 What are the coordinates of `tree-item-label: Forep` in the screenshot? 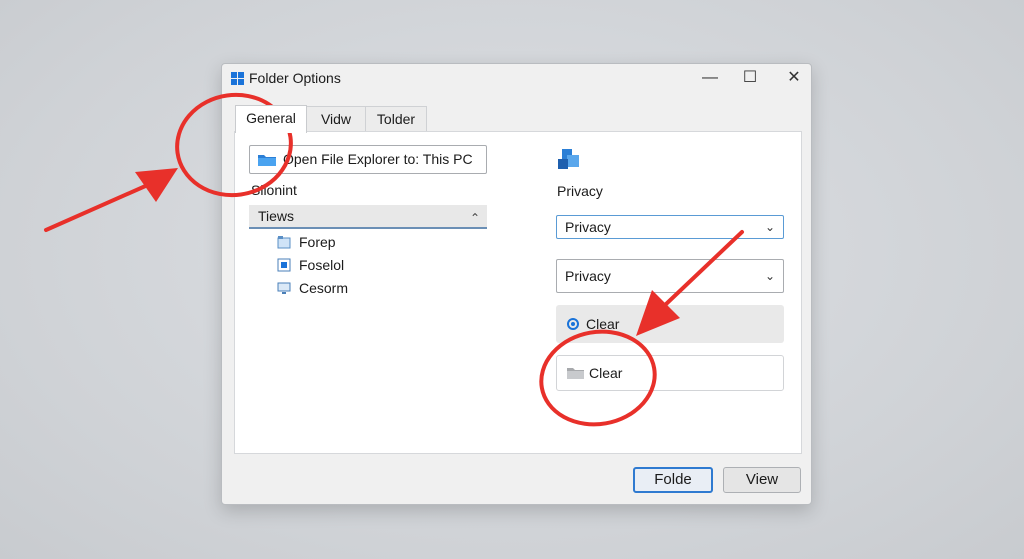 It's located at (317, 242).